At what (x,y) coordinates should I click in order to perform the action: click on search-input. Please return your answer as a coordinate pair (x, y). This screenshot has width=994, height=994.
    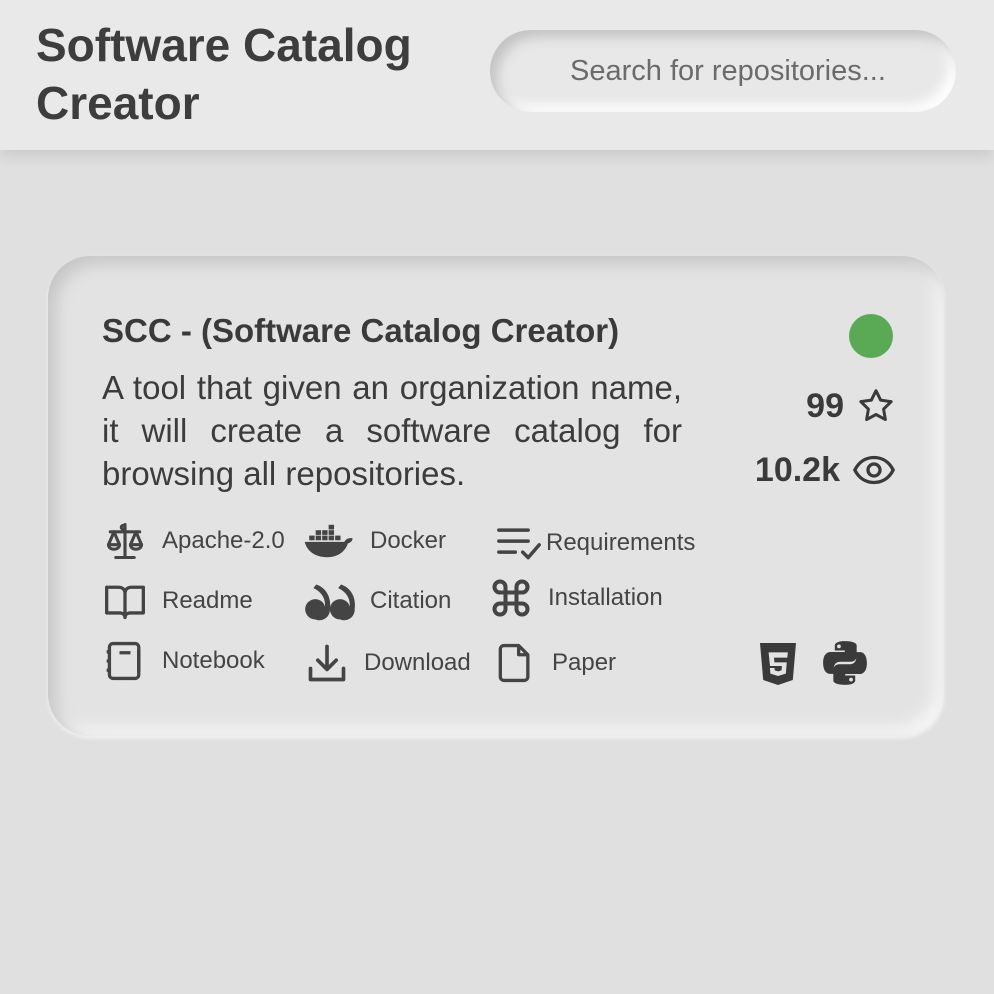
    Looking at the image, I should click on (723, 71).